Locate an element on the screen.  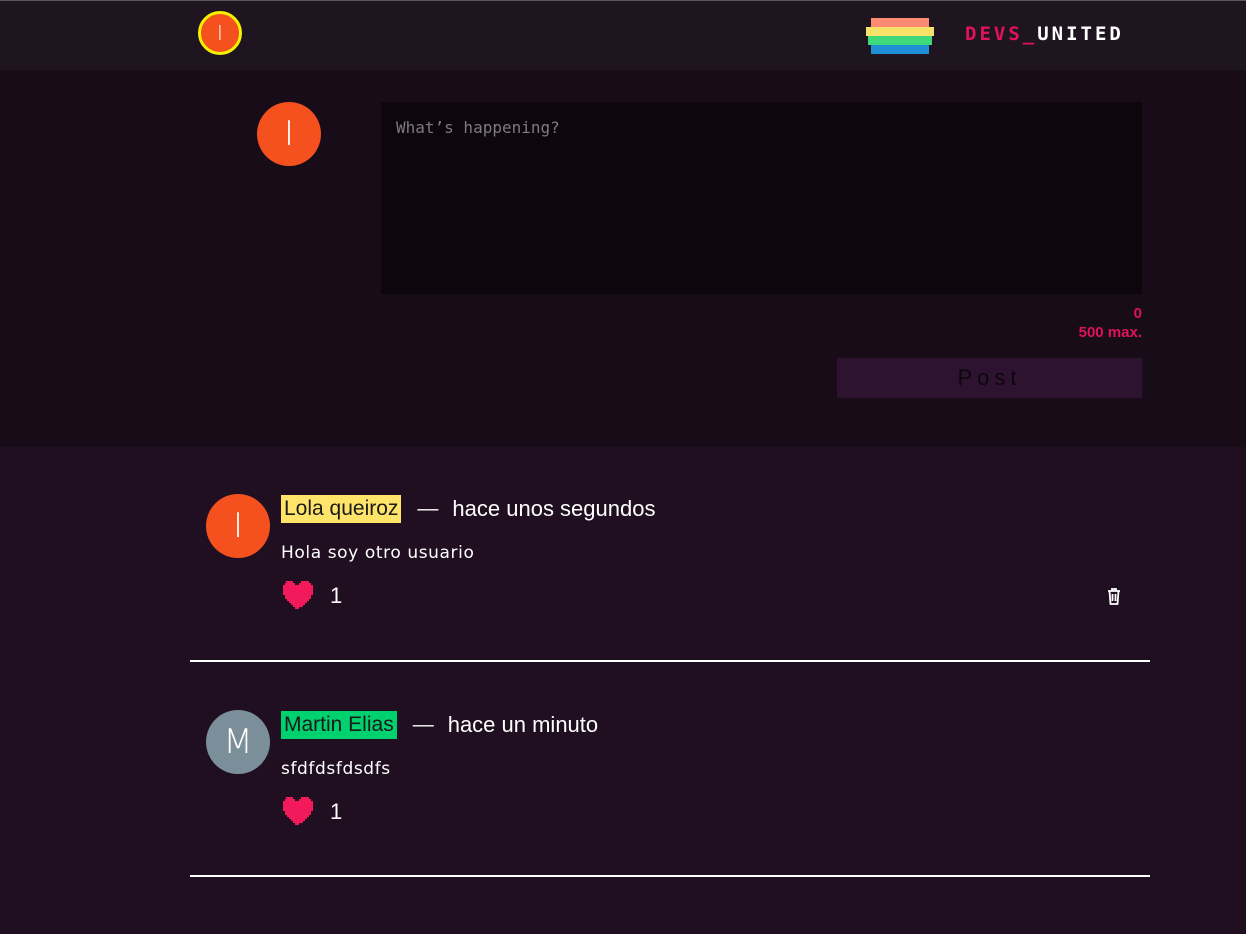
post-text: sfdfdsfdsdfs is located at coordinates (336, 769).